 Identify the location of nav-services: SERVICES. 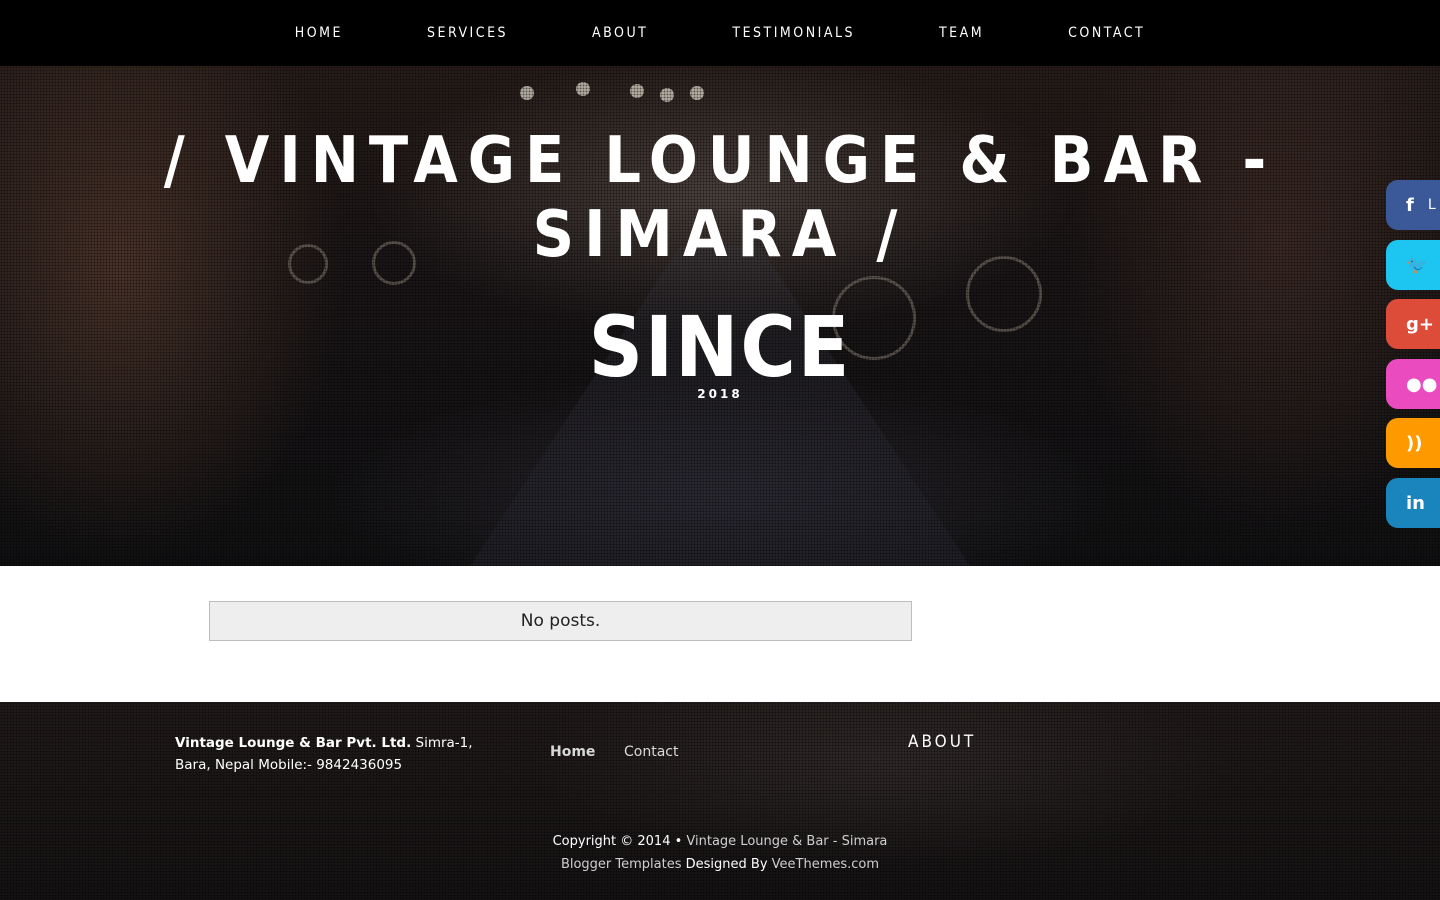
(467, 33).